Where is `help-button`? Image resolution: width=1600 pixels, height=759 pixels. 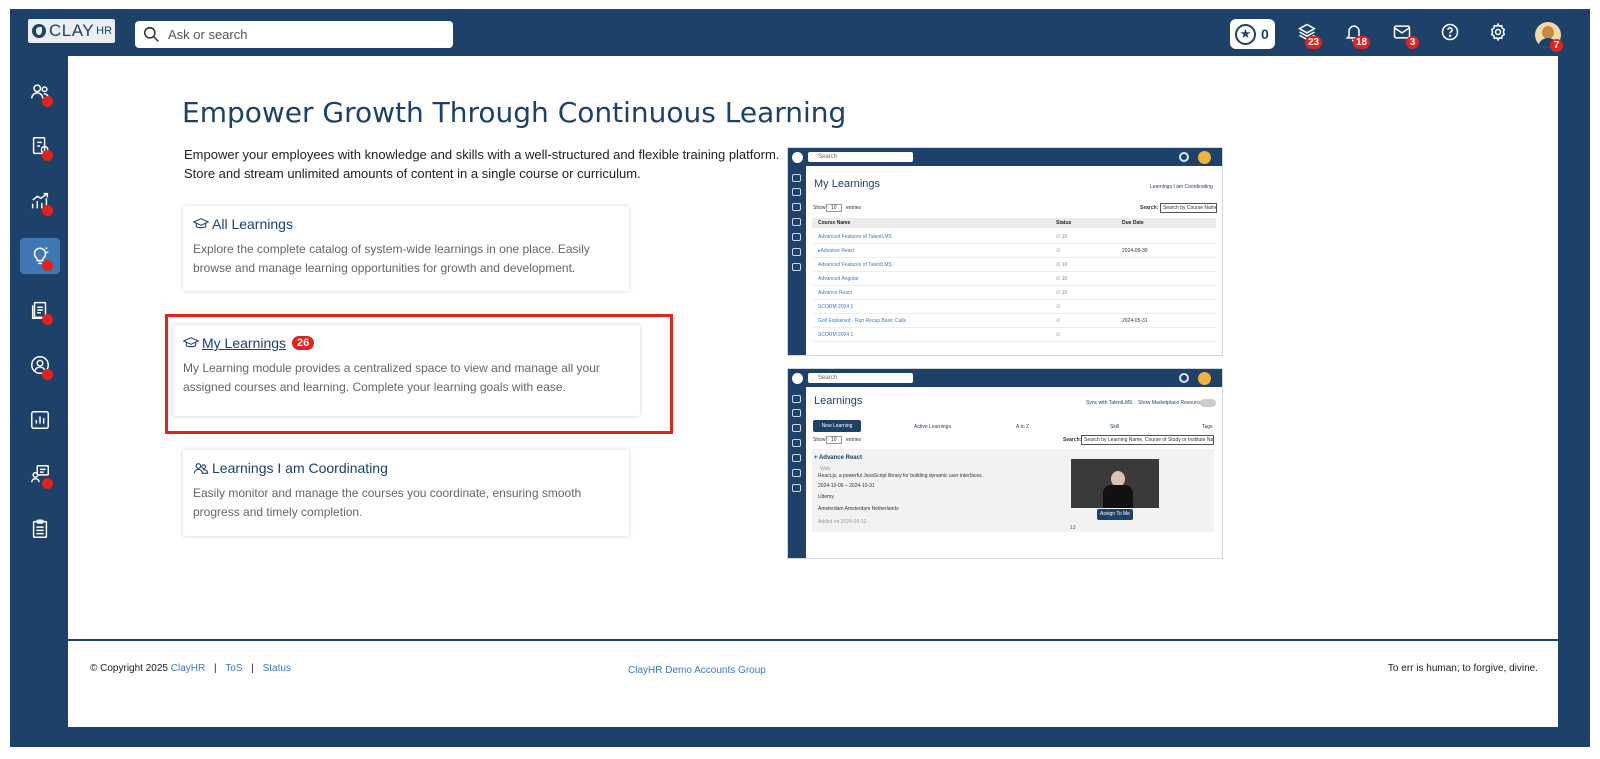
help-button is located at coordinates (1451, 33).